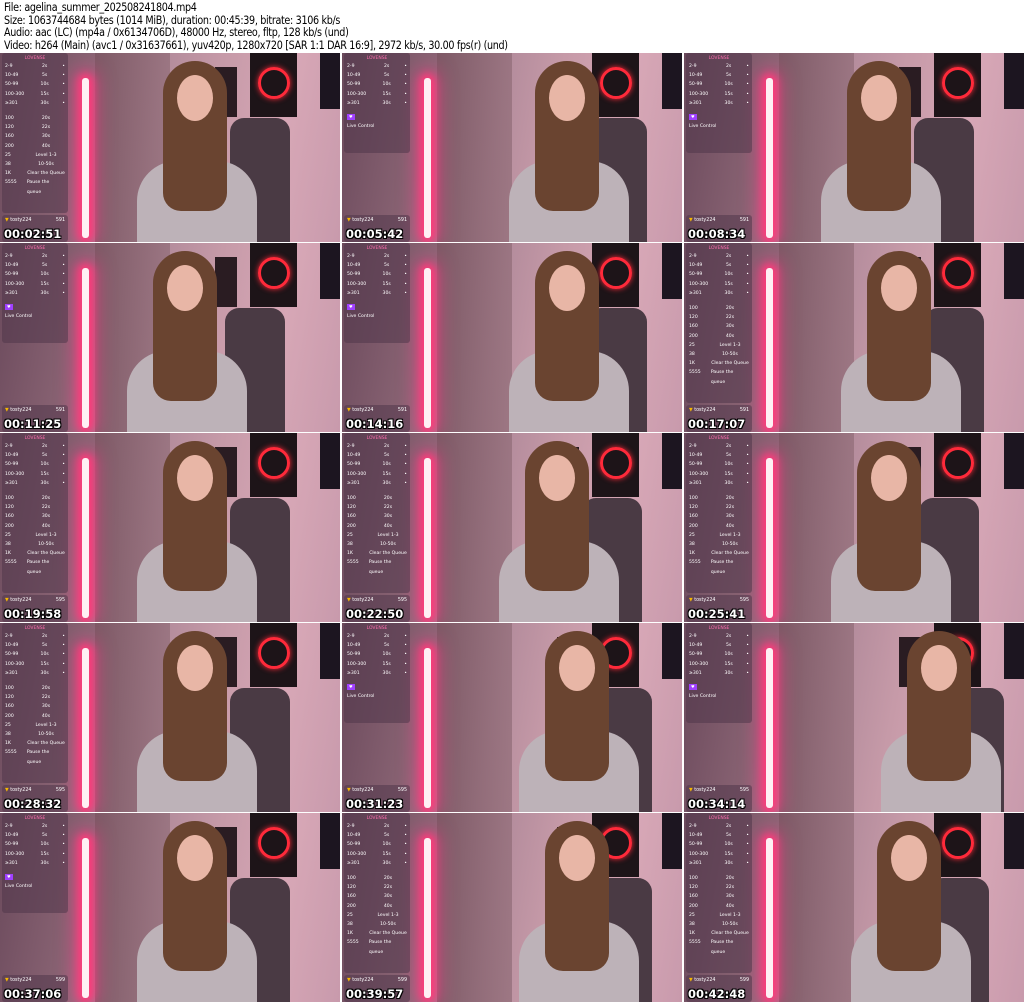 The image size is (1024, 1003). Describe the element at coordinates (370, 906) in the screenshot. I see `overlay-row: 200 40s` at that location.